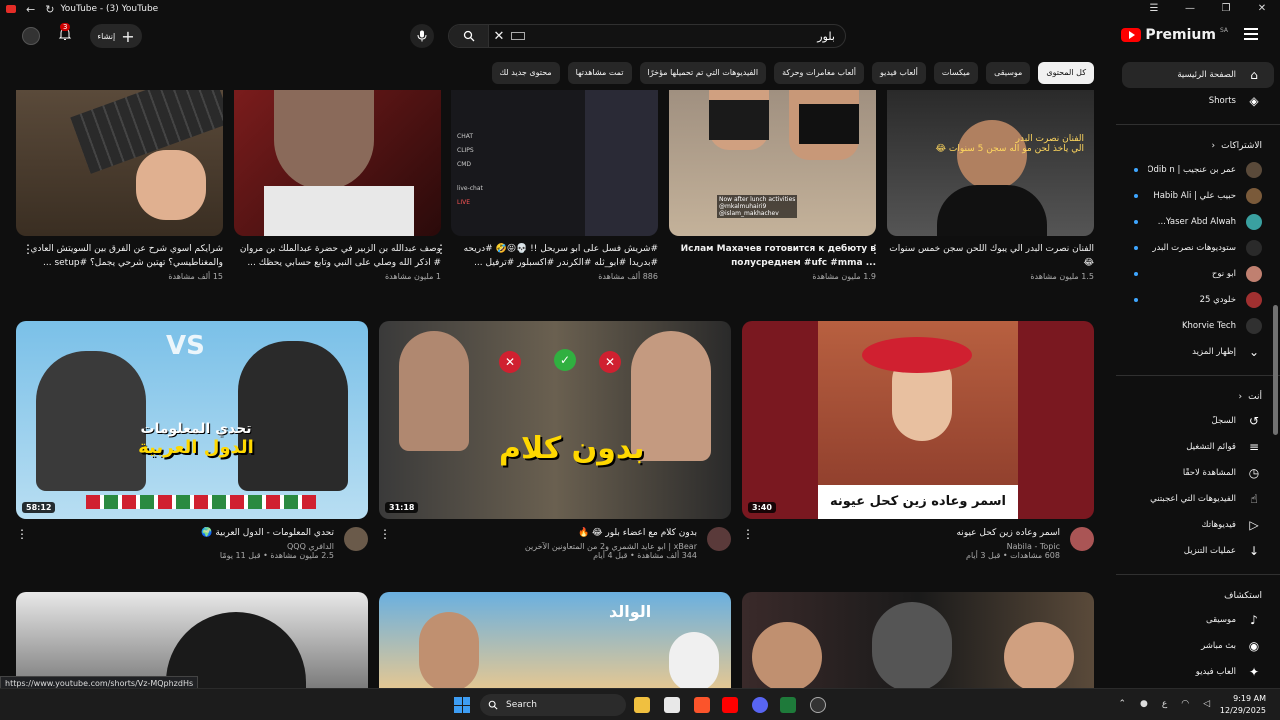  What do you see at coordinates (1198, 101) in the screenshot?
I see `sidebar-item-shorts: ◈ Shorts` at bounding box center [1198, 101].